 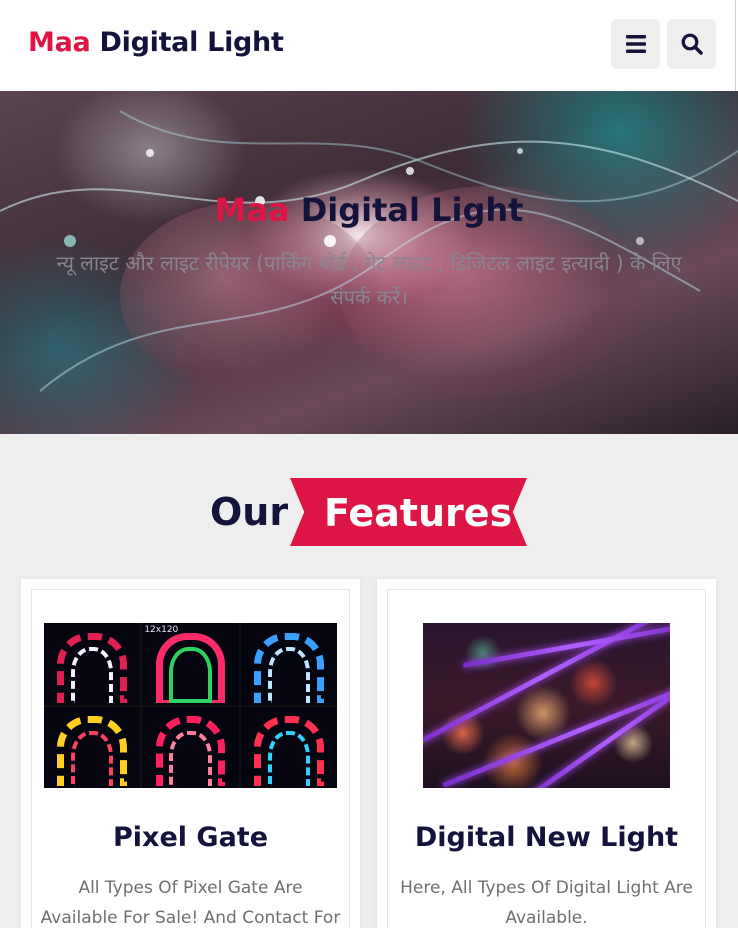 I want to click on brand-logo: Maa Digital Light, so click(x=156, y=42).